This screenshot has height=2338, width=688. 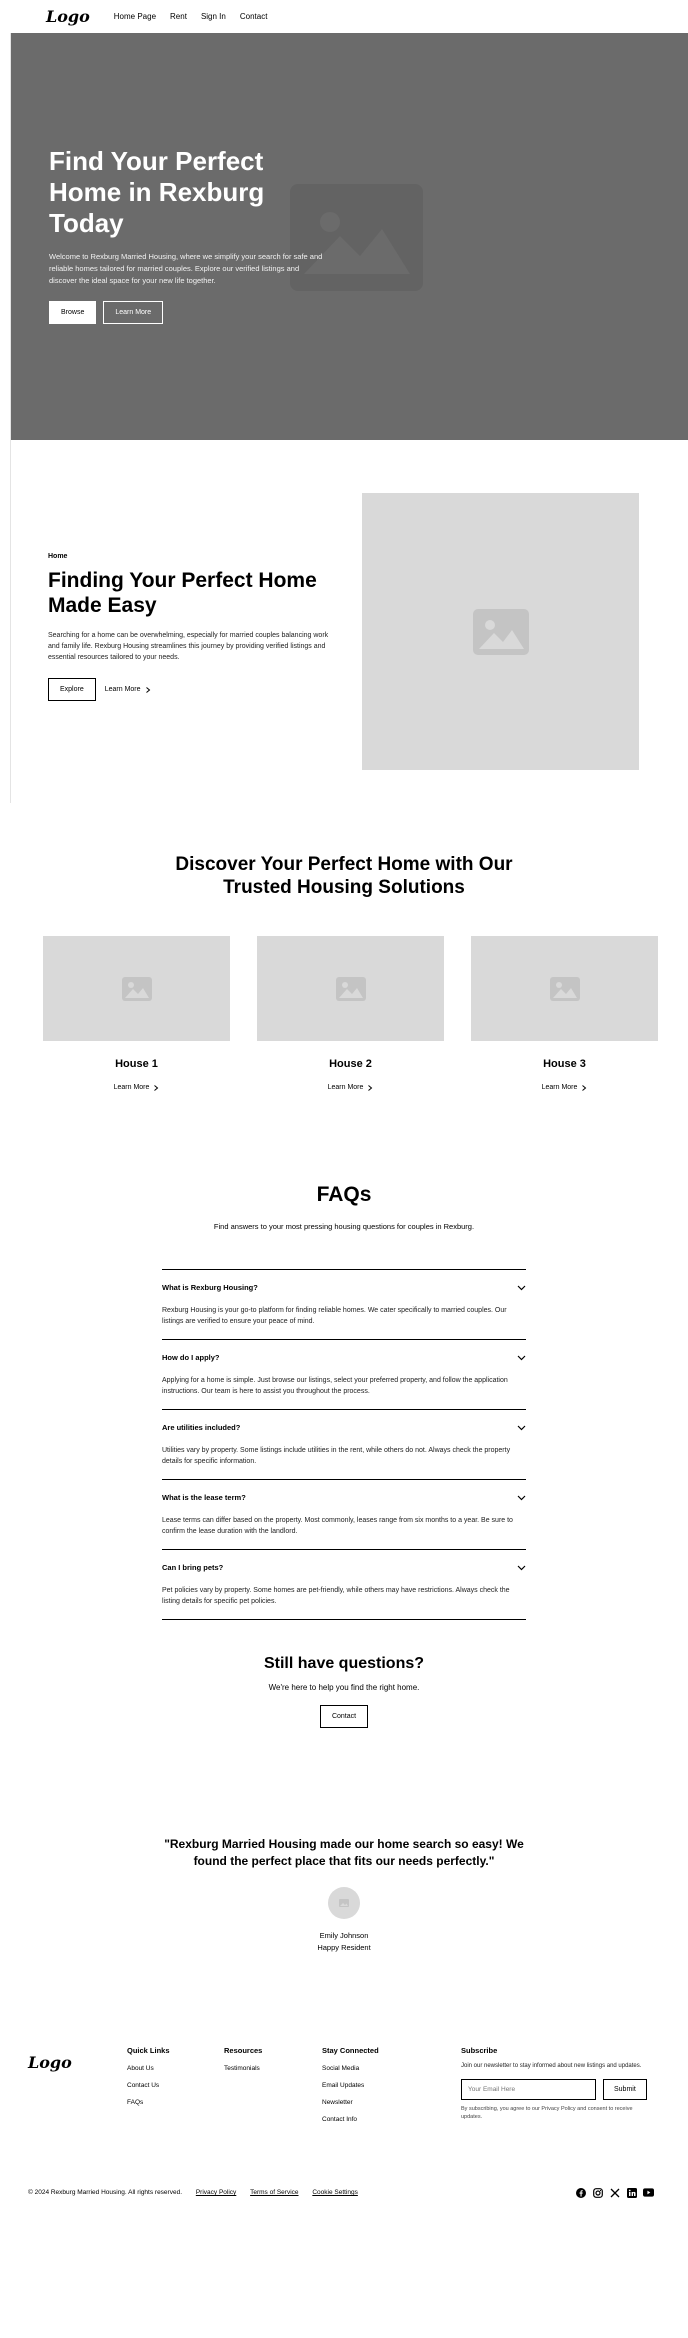 I want to click on submit-button: Submit, so click(x=625, y=2089).